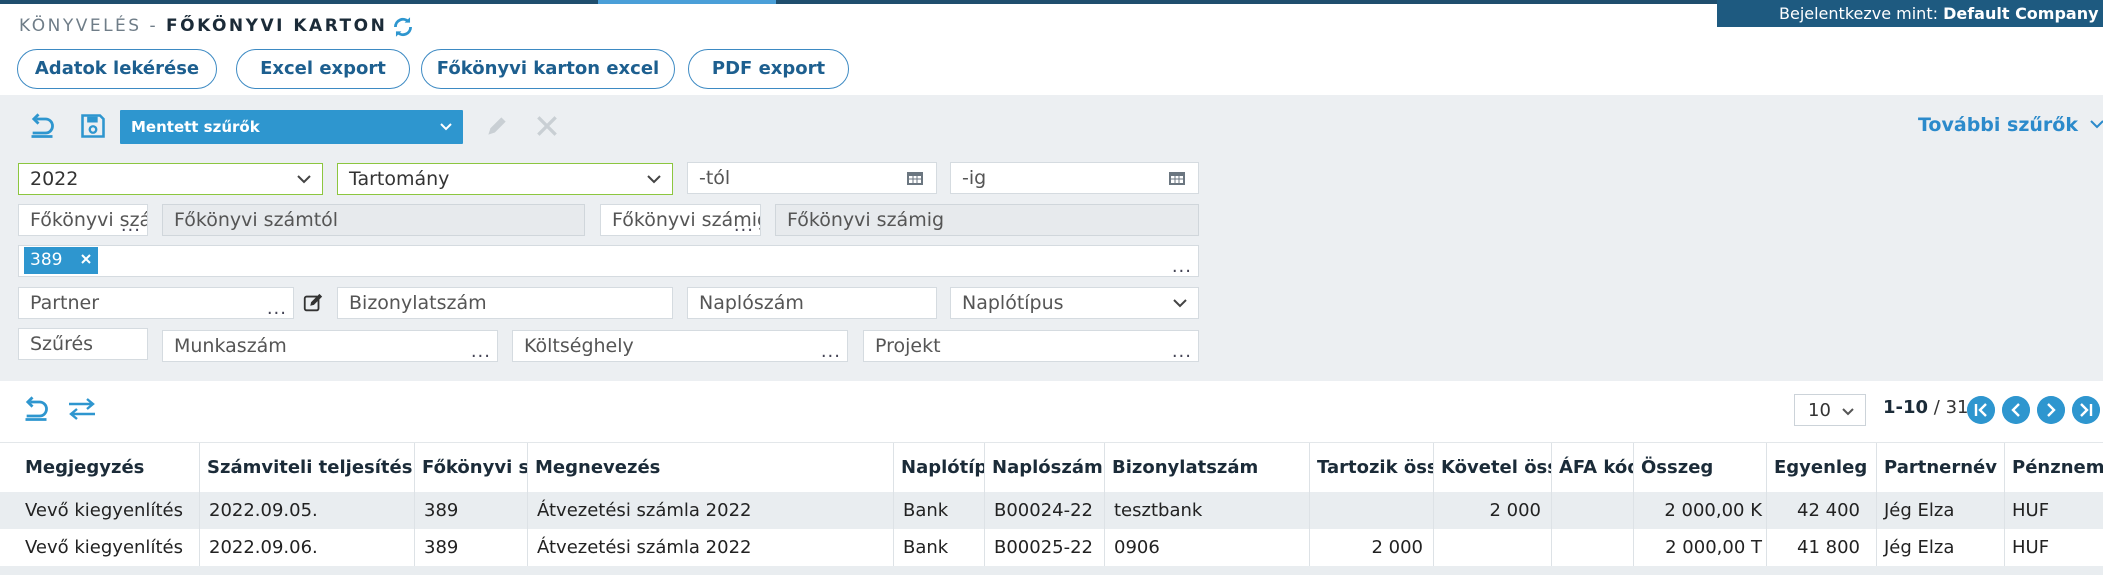 This screenshot has width=2103, height=575. I want to click on column-header: Megjegyzés, so click(109, 468).